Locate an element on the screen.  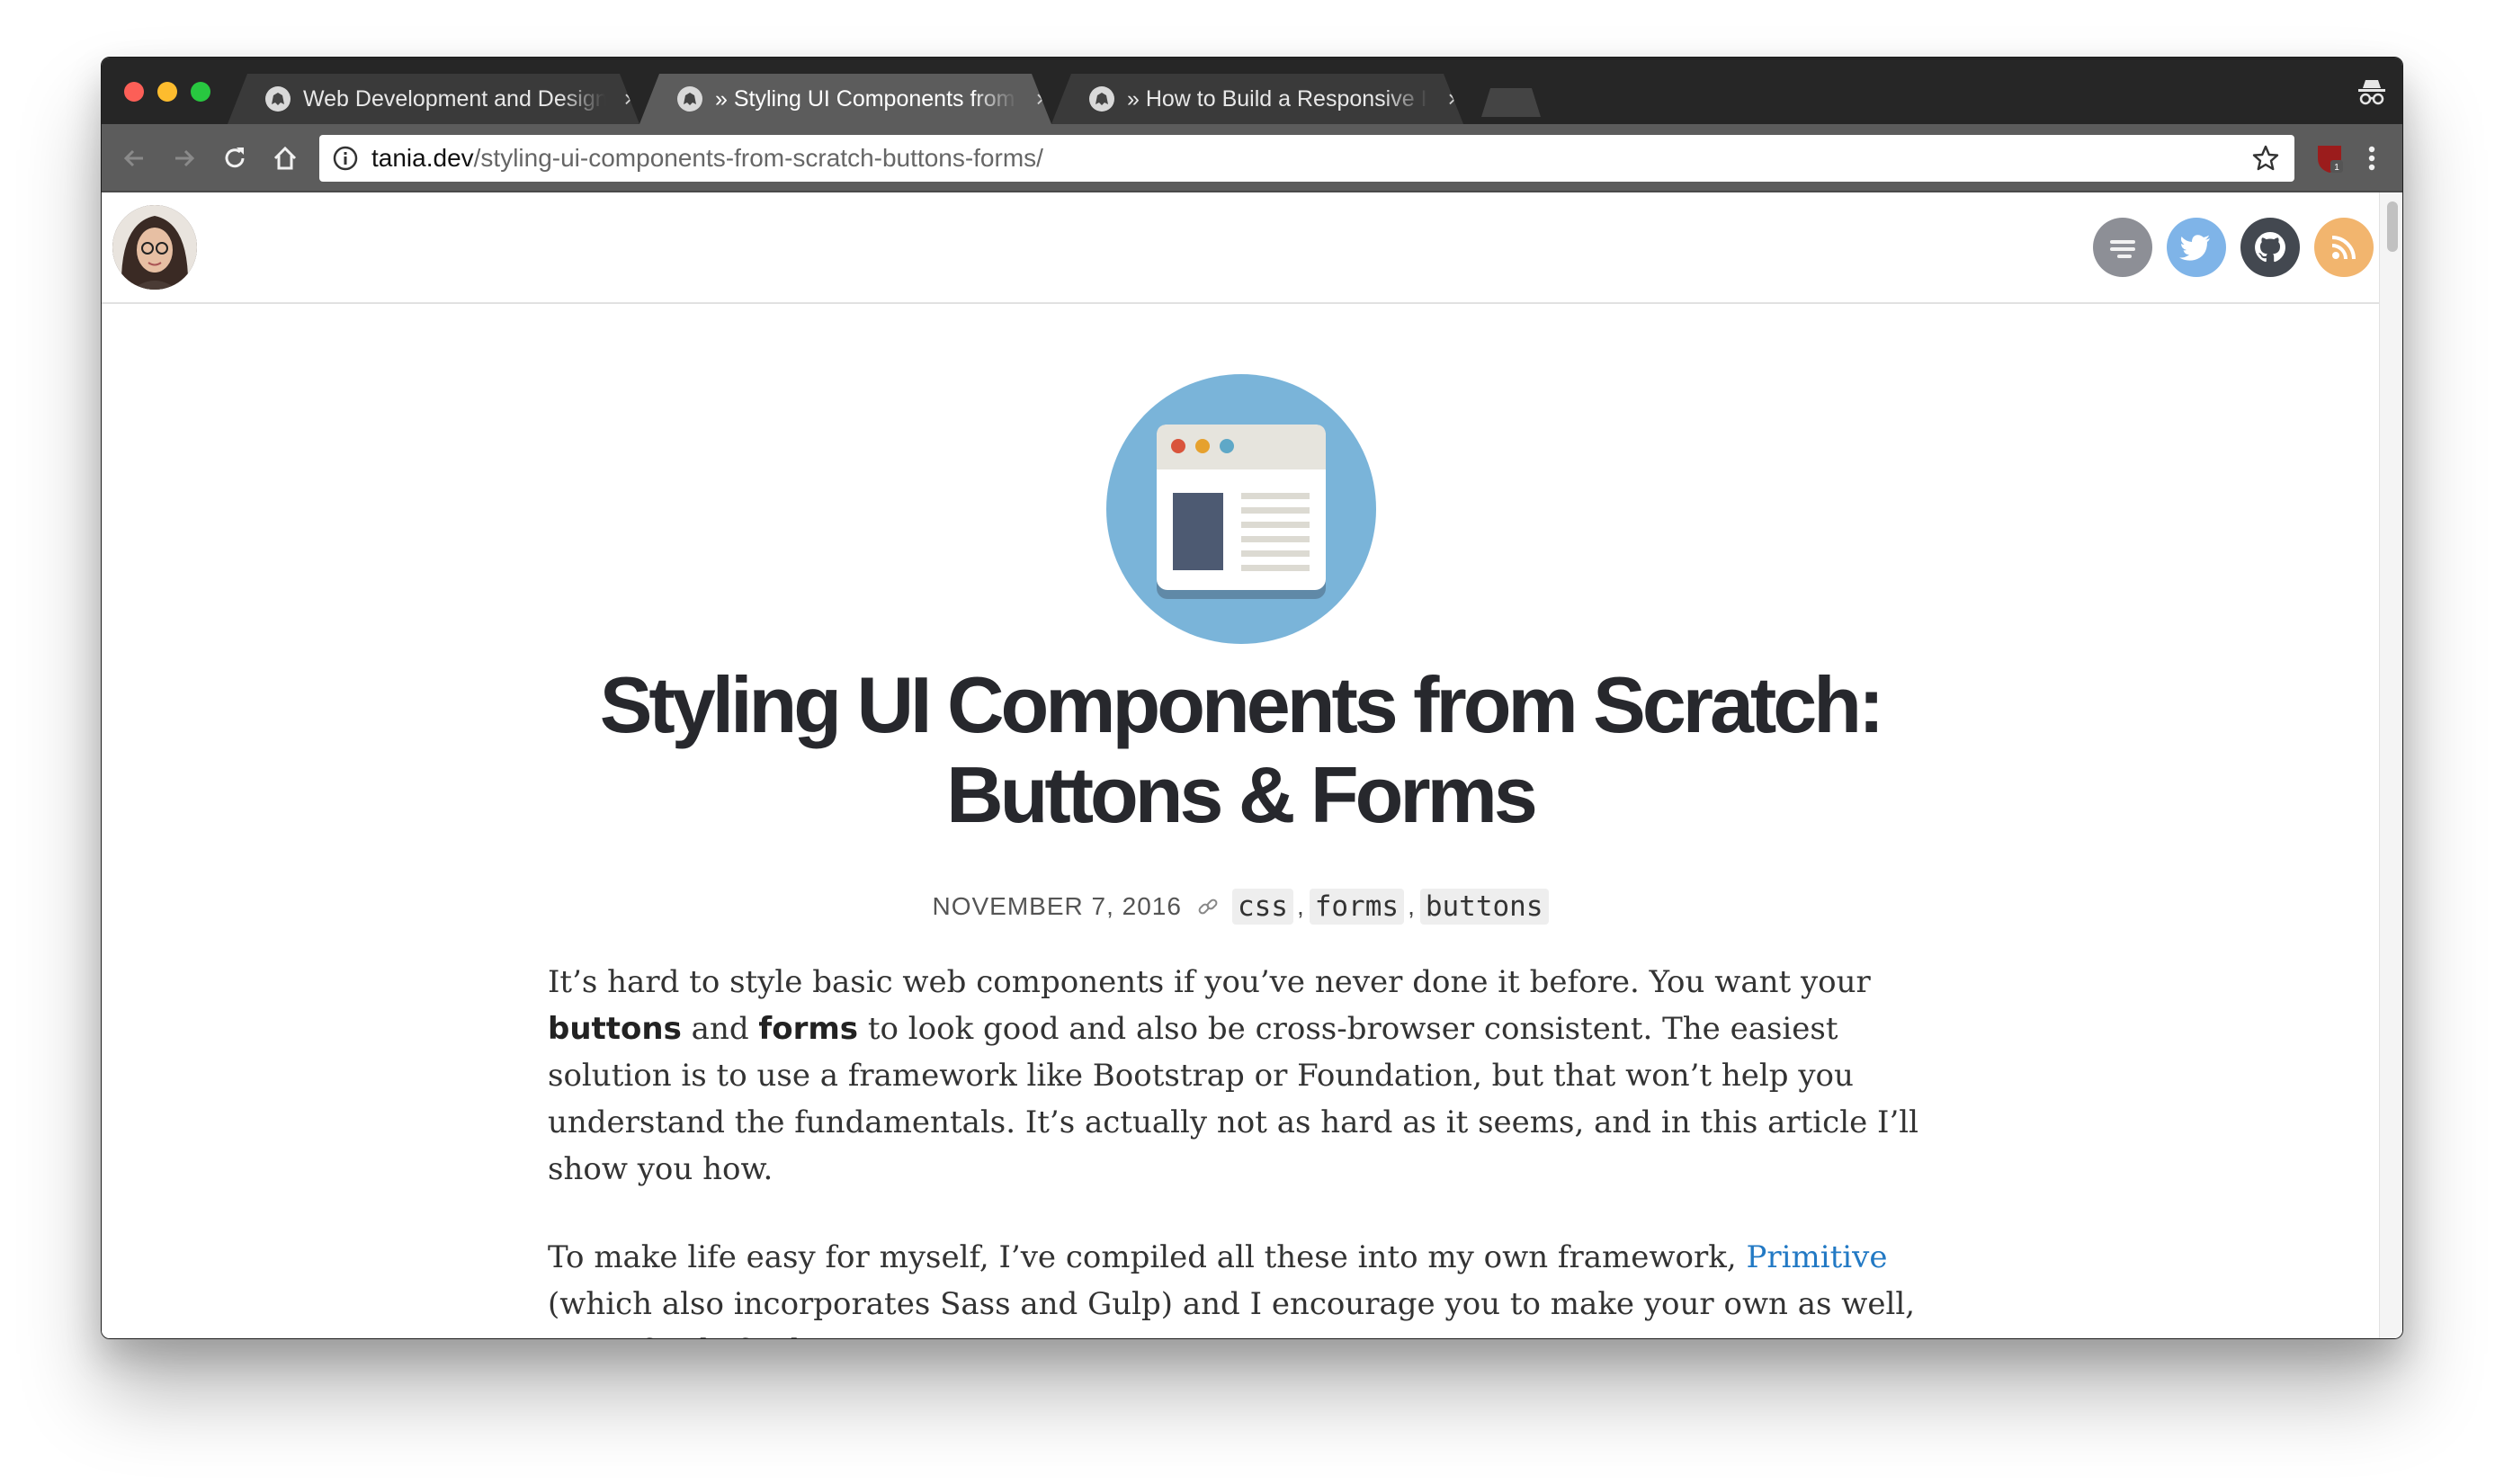
home-icon is located at coordinates (285, 158).